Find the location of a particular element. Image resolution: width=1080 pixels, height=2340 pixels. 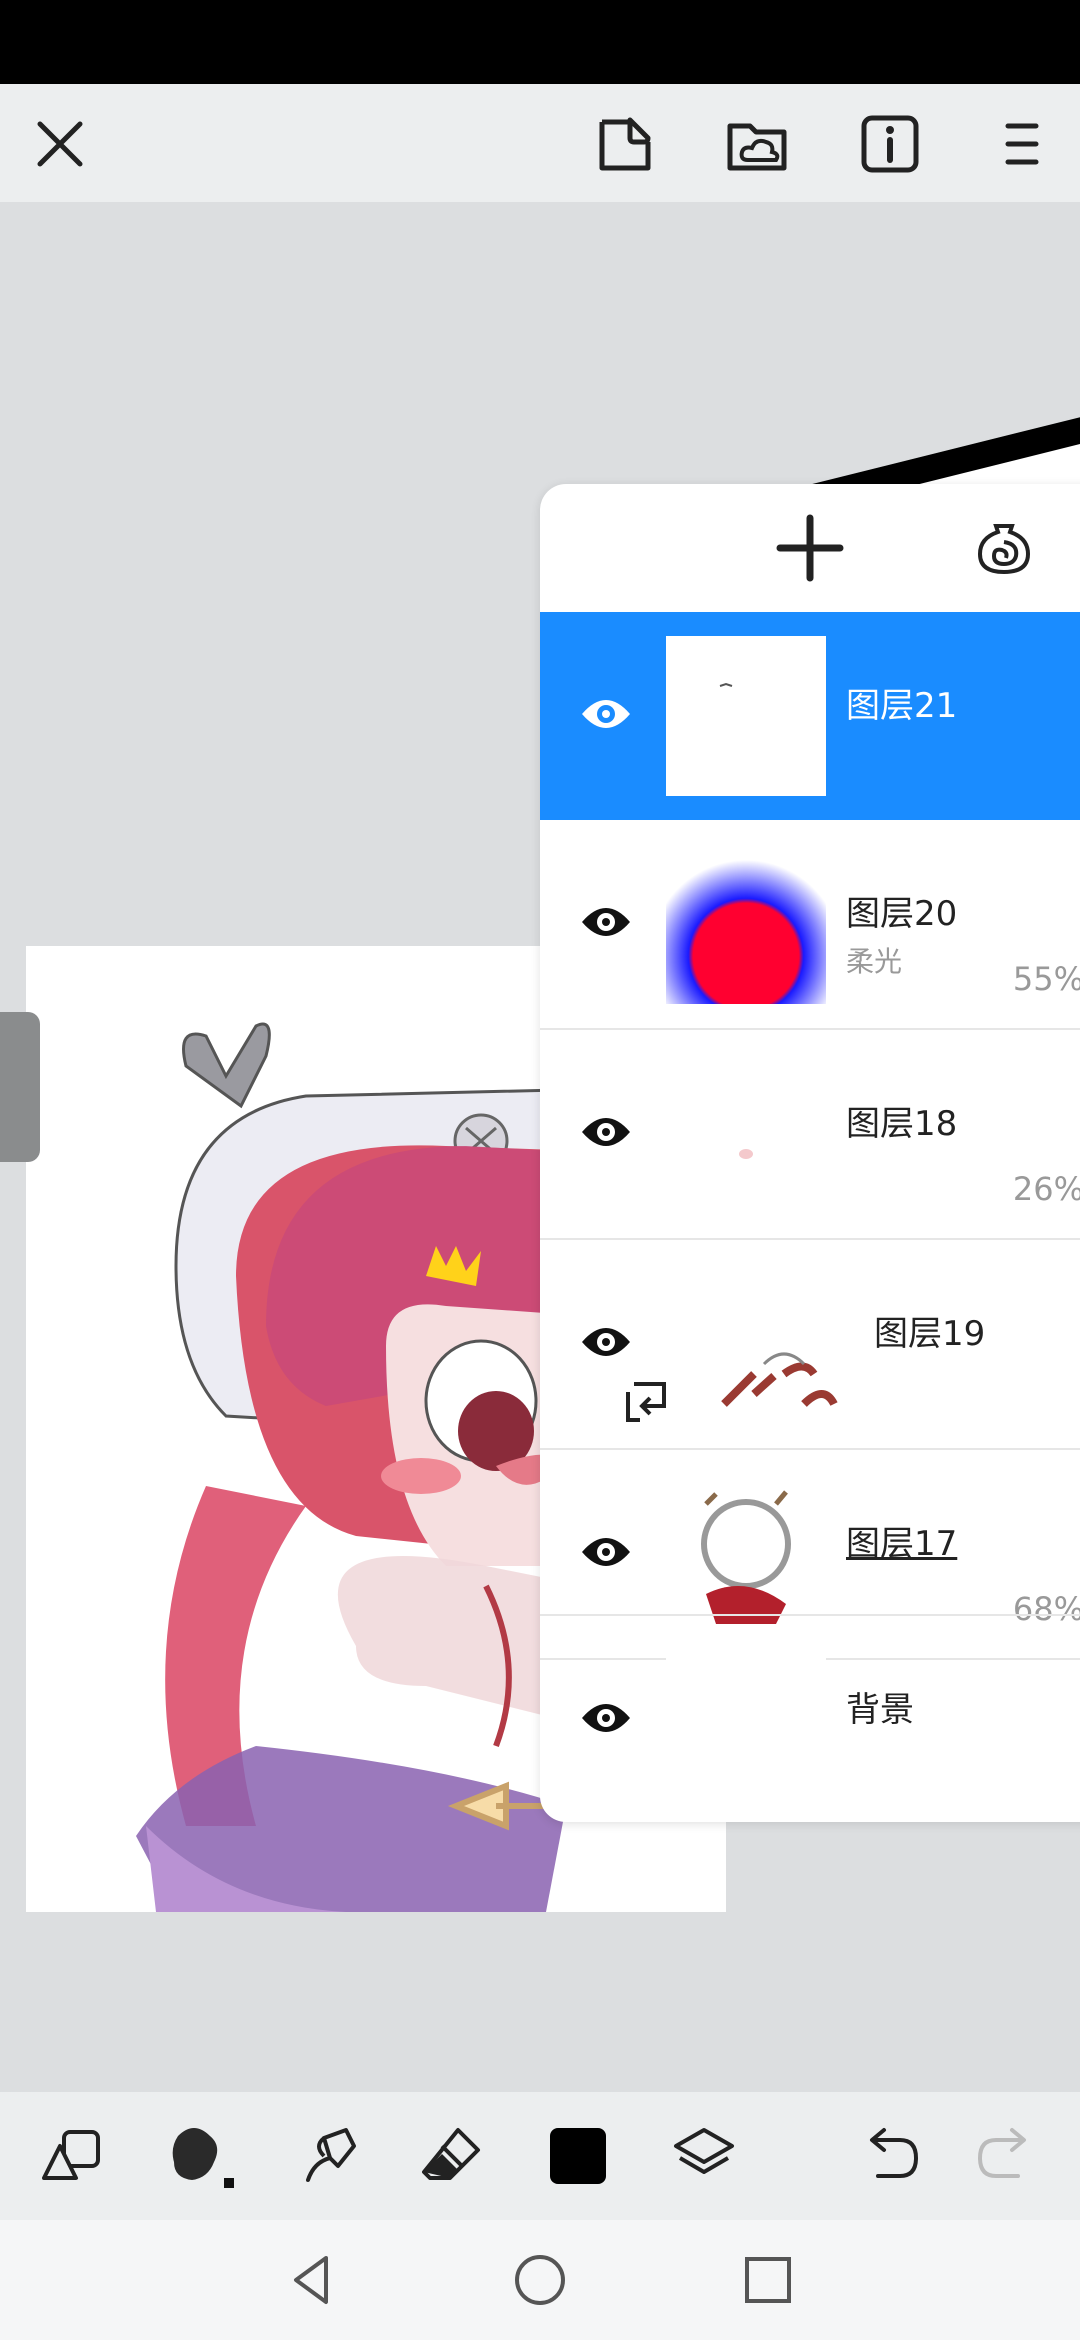

layer-name: 图层19 is located at coordinates (930, 1334).